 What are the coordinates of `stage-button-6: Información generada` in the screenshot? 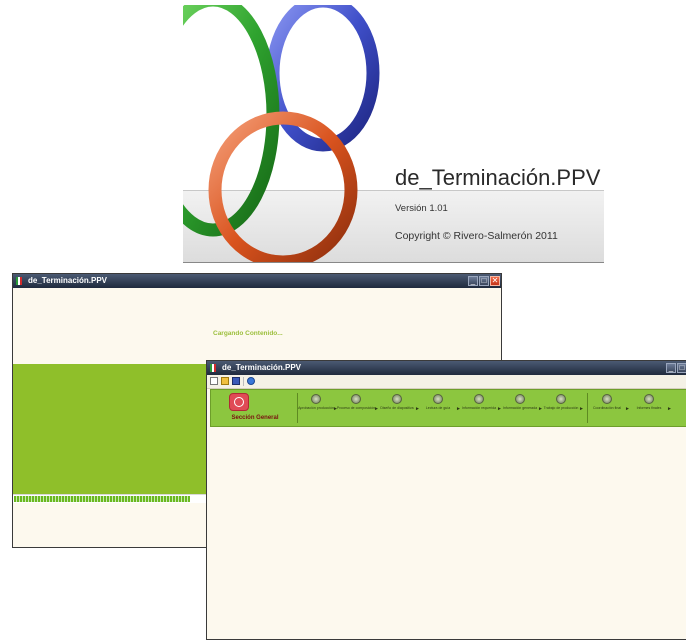 It's located at (520, 408).